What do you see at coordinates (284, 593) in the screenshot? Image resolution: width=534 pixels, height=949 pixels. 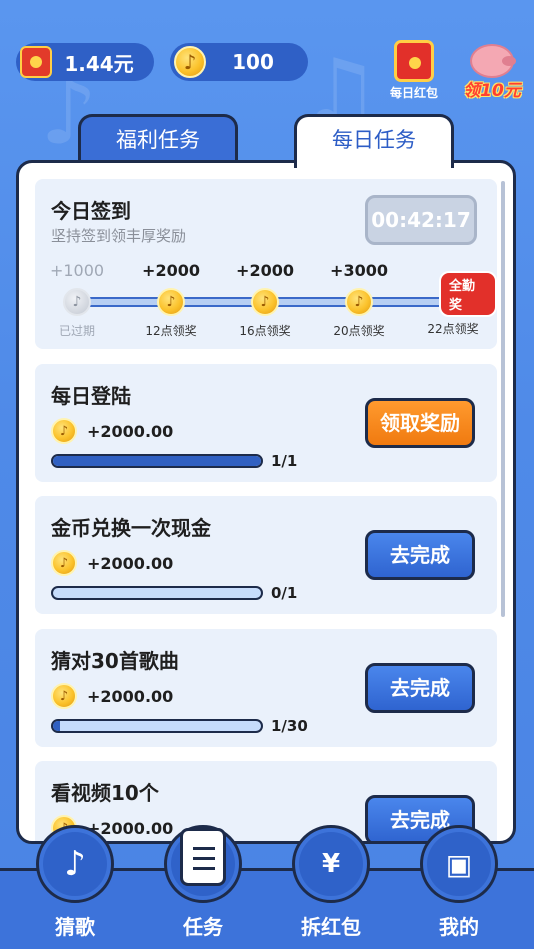 I see `task-progress-text: 0/1` at bounding box center [284, 593].